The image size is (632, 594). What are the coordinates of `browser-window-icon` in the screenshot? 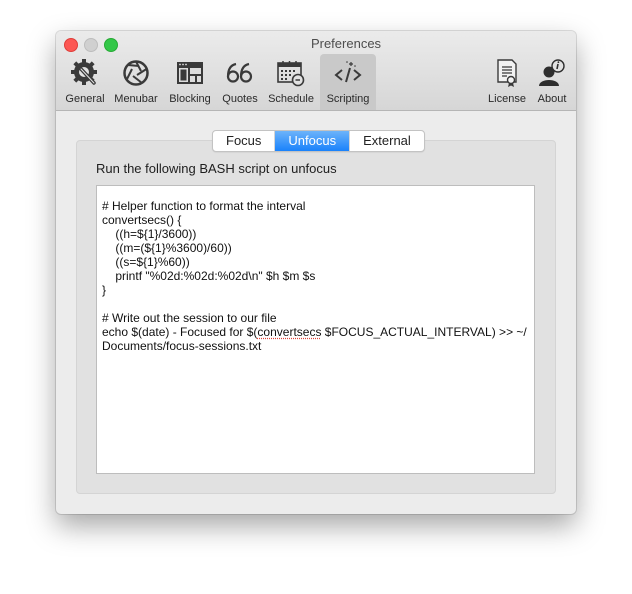 It's located at (190, 73).